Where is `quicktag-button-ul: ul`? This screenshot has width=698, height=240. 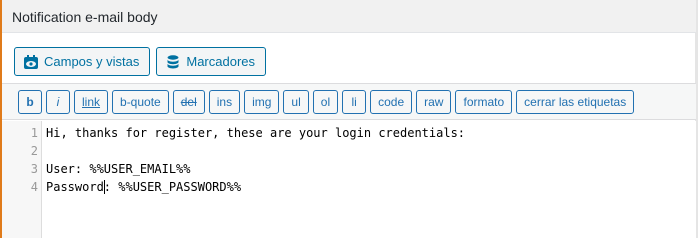 quicktag-button-ul: ul is located at coordinates (296, 102).